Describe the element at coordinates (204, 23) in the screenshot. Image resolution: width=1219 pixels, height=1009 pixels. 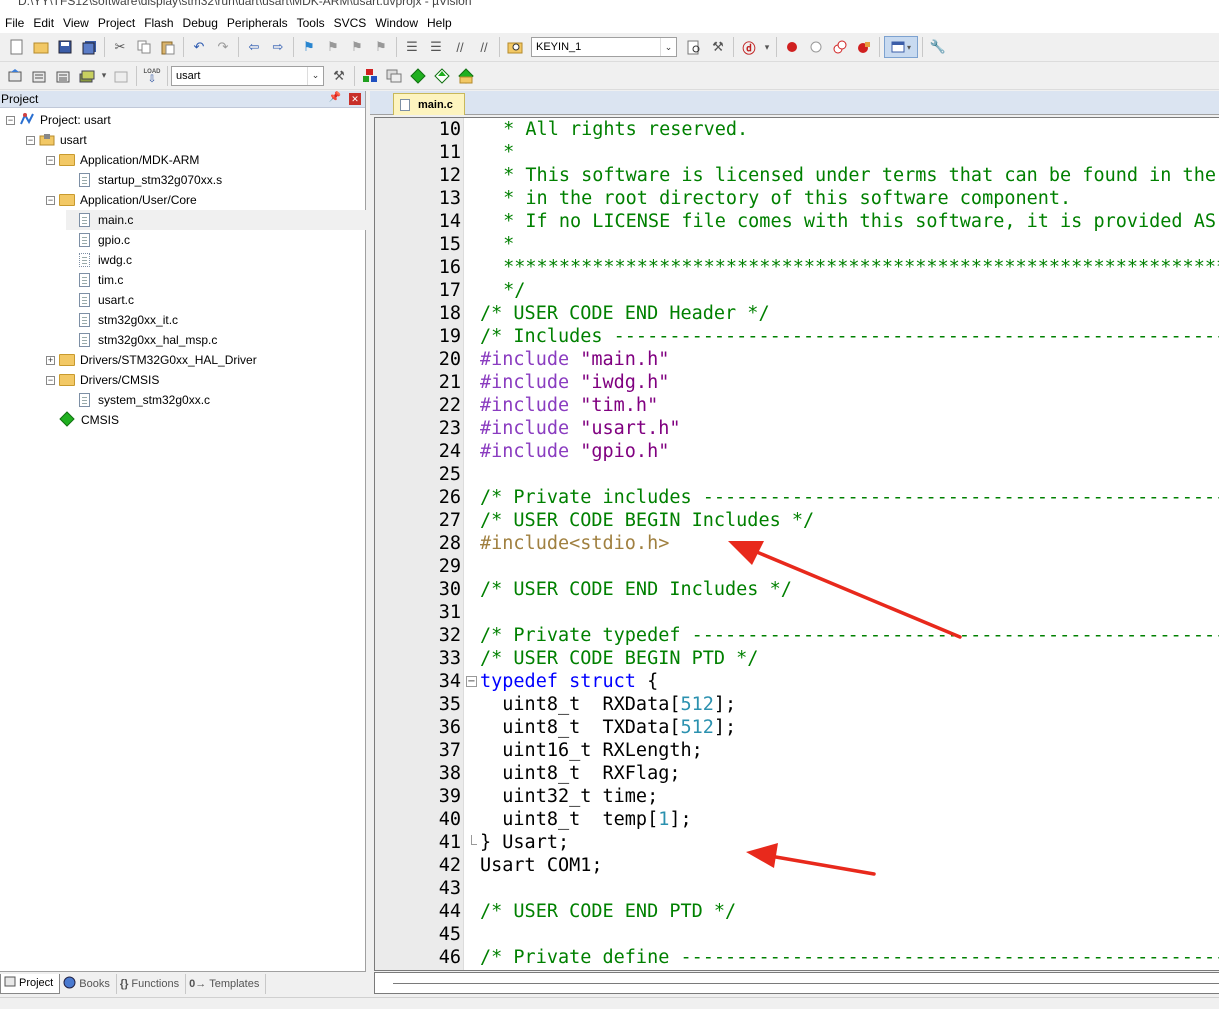
I see `menu-debug: Debug` at that location.